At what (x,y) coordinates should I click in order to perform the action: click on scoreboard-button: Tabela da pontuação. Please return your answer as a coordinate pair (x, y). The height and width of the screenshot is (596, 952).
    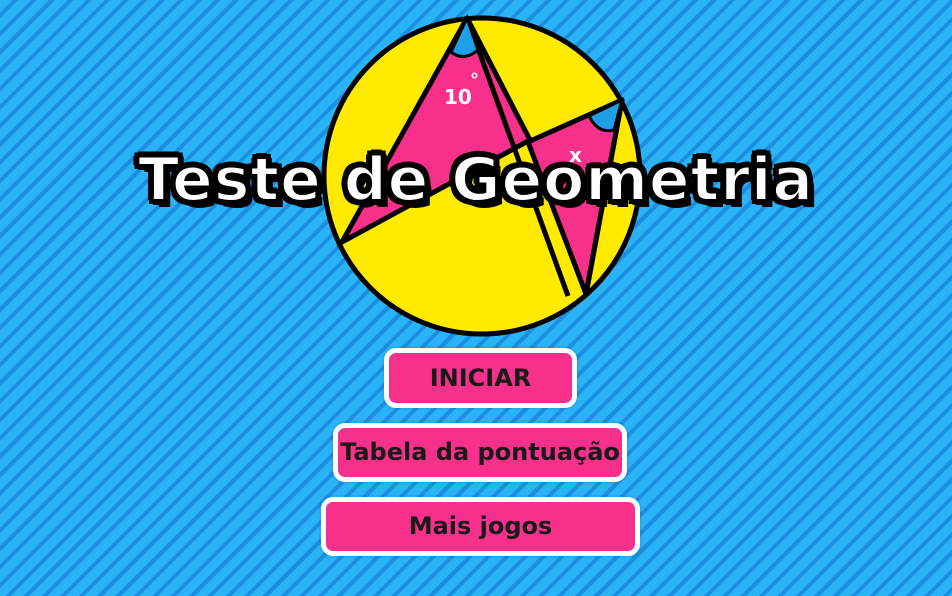
    Looking at the image, I should click on (480, 452).